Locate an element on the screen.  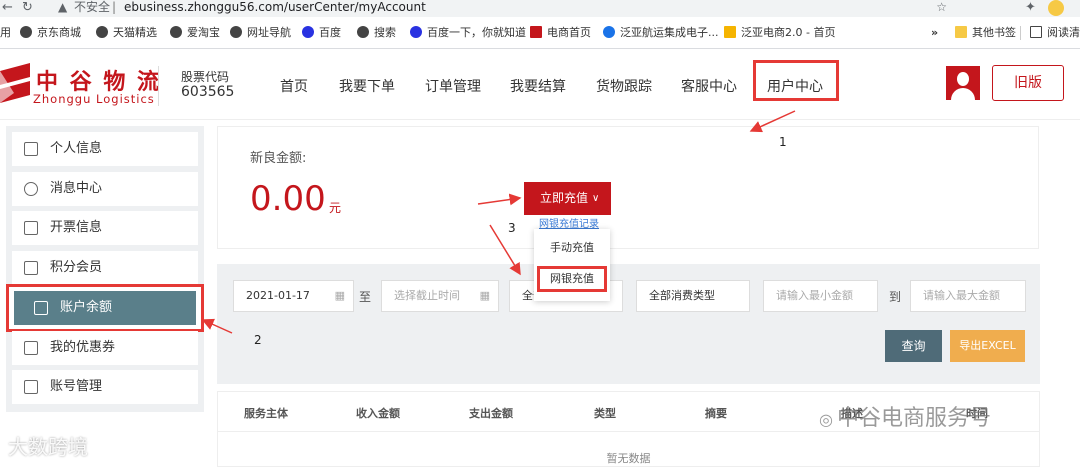
invoice-icon is located at coordinates (31, 228).